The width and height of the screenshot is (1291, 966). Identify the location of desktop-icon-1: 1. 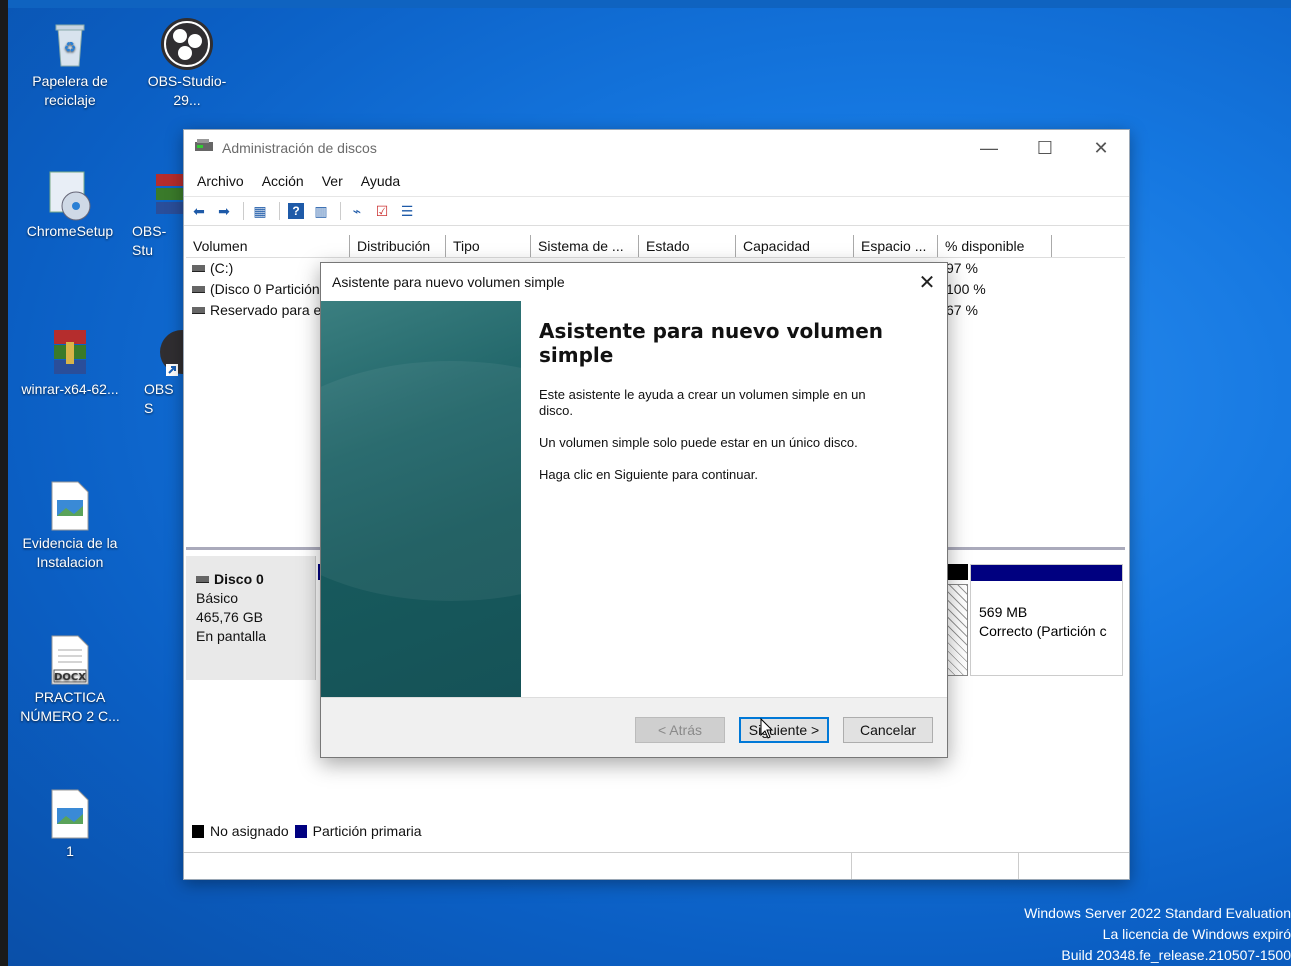
(70, 824).